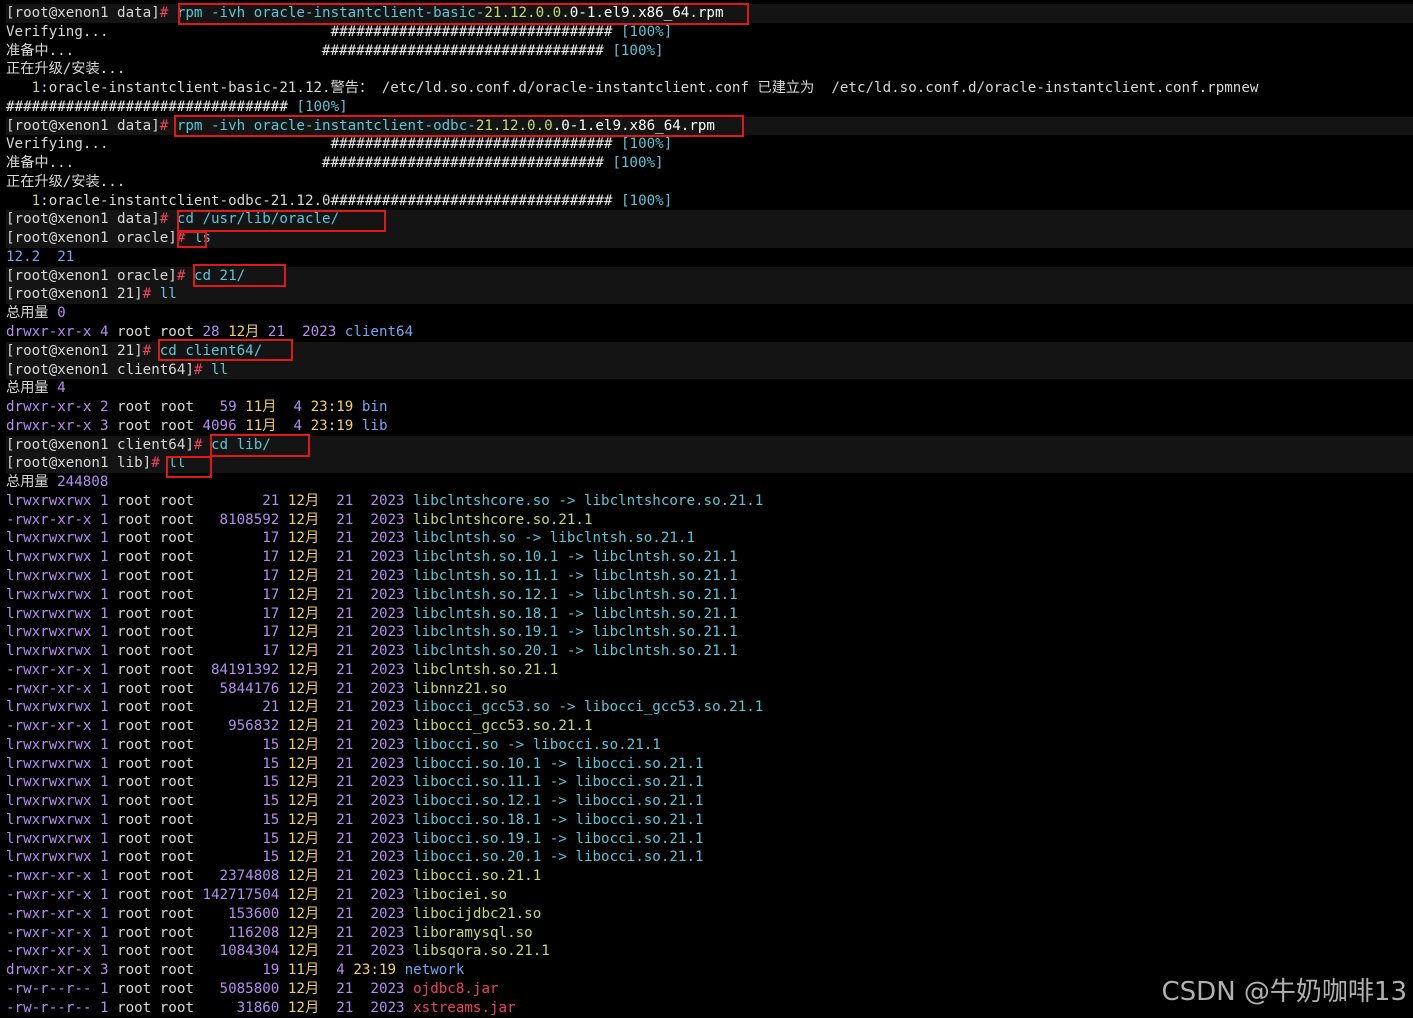 The width and height of the screenshot is (1413, 1018). Describe the element at coordinates (275, 594) in the screenshot. I see `terminal-text-segment: 17` at that location.